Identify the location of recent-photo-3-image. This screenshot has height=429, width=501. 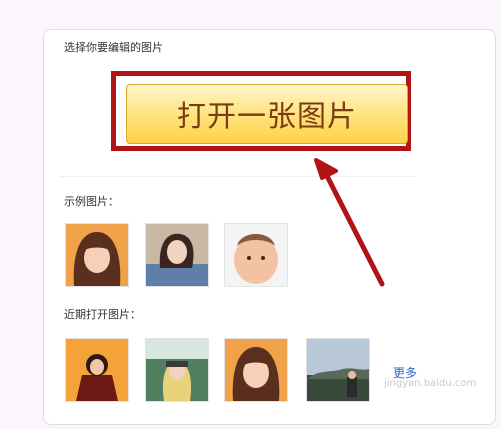
(256, 370).